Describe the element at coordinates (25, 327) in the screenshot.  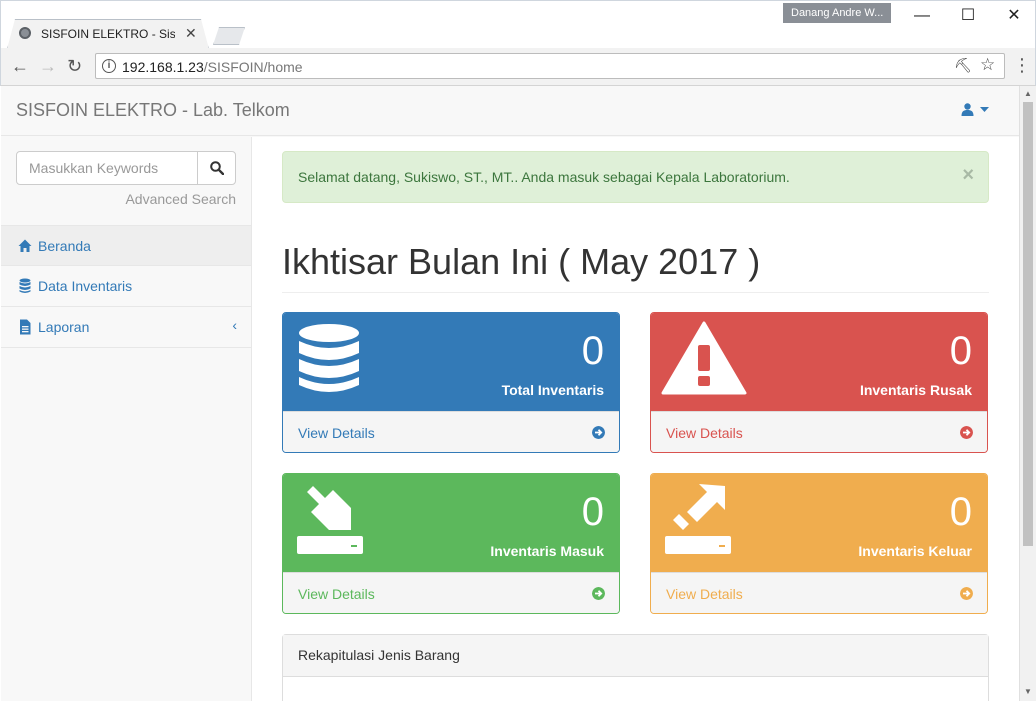
I see `file-icon` at that location.